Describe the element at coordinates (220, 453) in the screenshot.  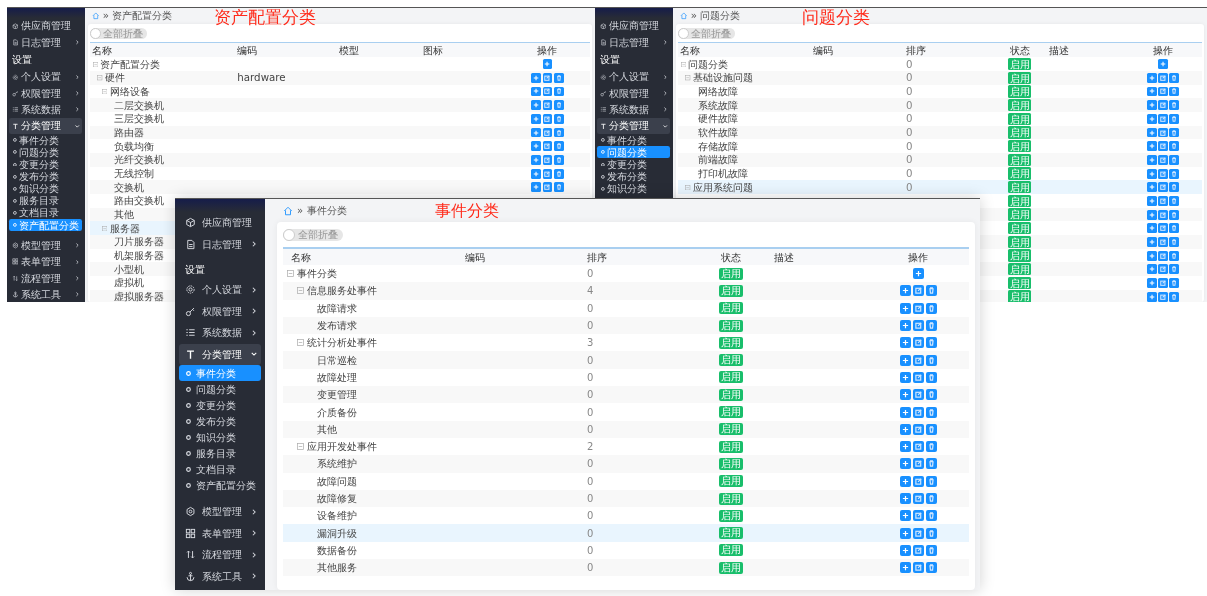
I see `sidebar-submenu-item: 服务目录` at that location.